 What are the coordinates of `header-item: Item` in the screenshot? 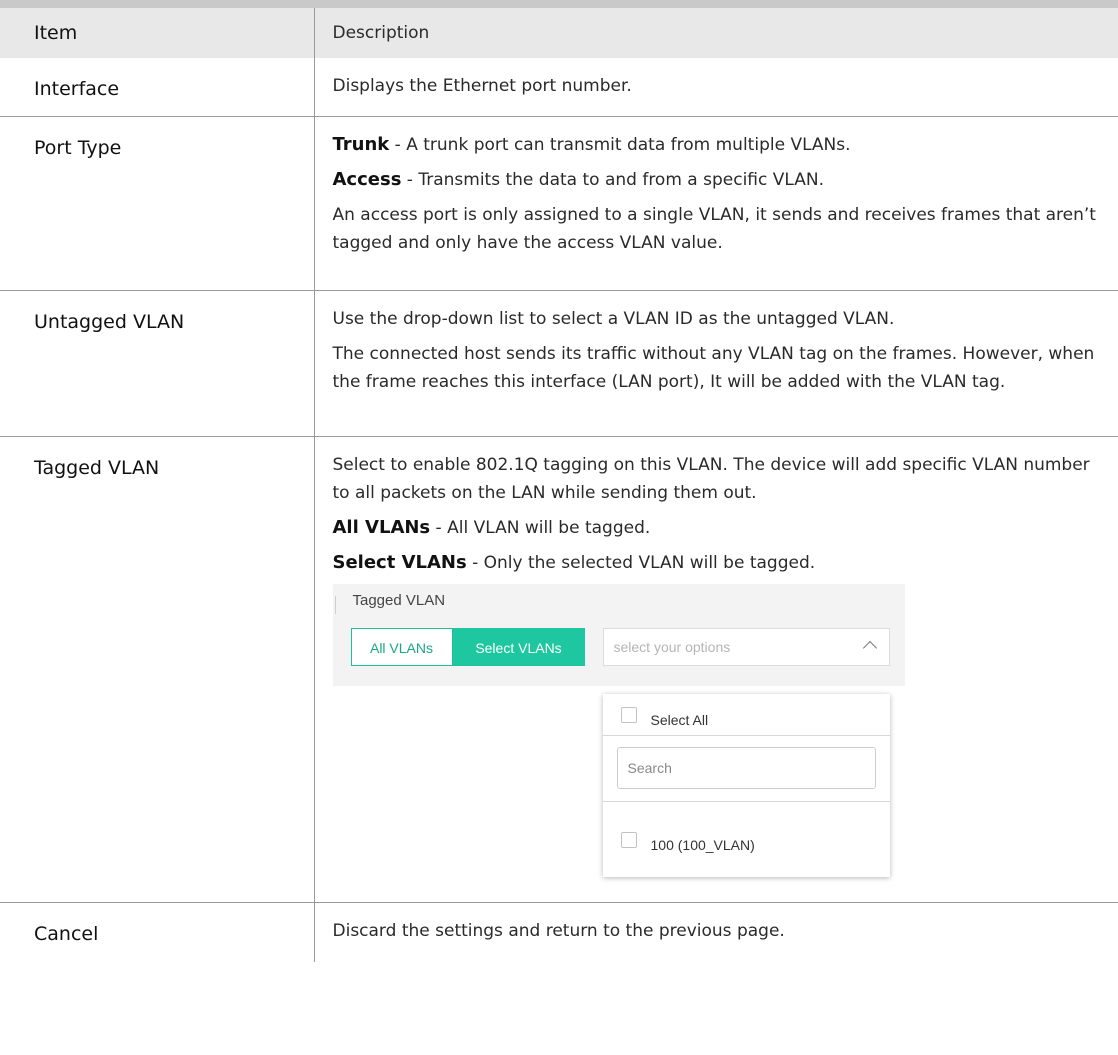 It's located at (157, 33).